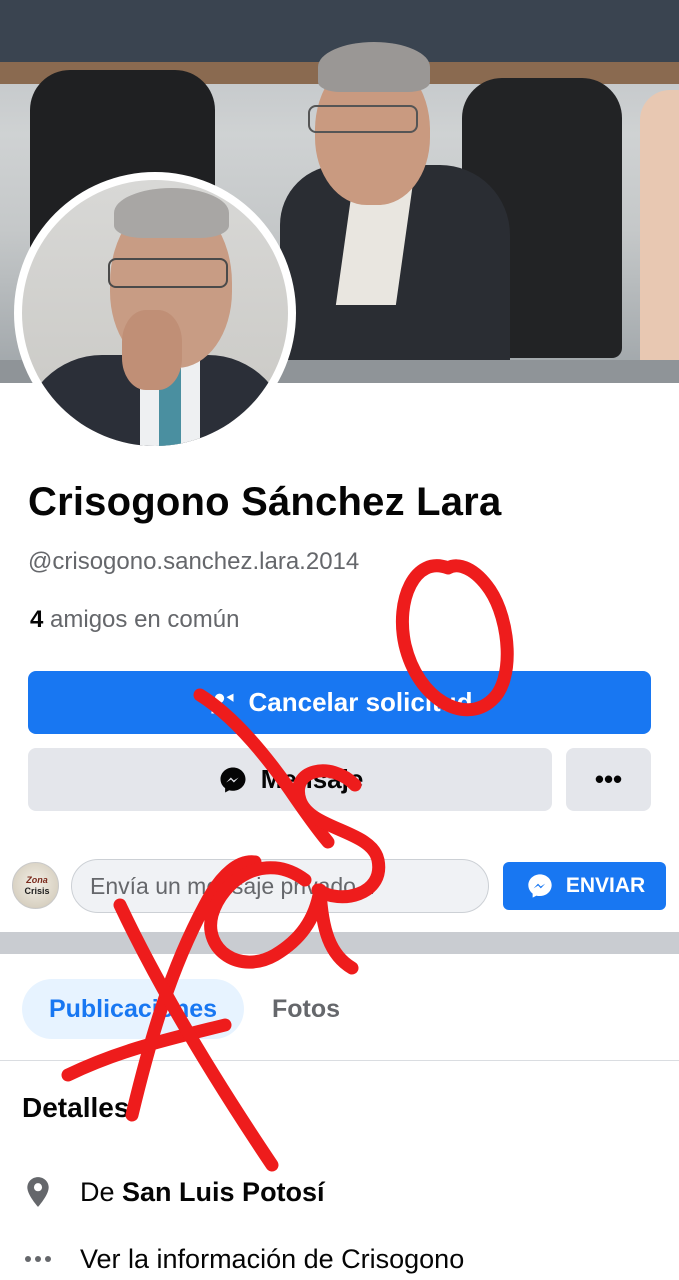 The image size is (679, 1280). I want to click on message-label: Mensaje, so click(312, 779).